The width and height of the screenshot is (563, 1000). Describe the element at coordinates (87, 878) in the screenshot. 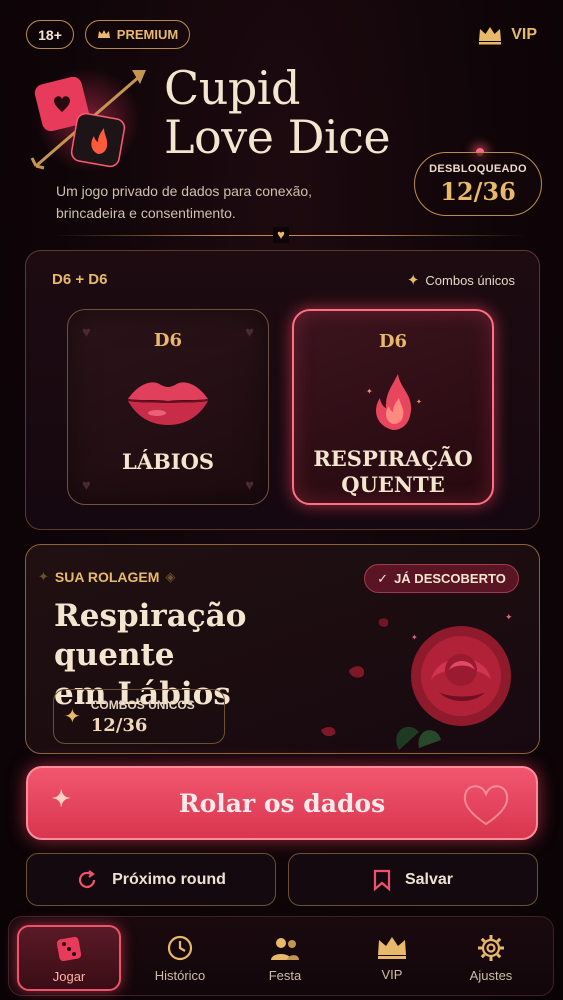

I see `refresh-icon` at that location.